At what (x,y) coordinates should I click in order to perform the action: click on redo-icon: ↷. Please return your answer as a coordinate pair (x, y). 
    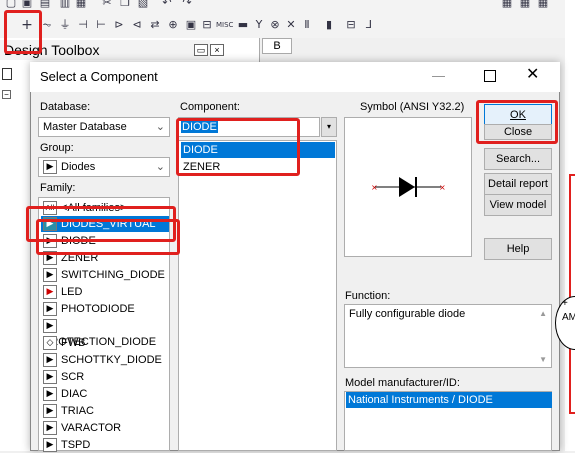
    Looking at the image, I should click on (187, 5).